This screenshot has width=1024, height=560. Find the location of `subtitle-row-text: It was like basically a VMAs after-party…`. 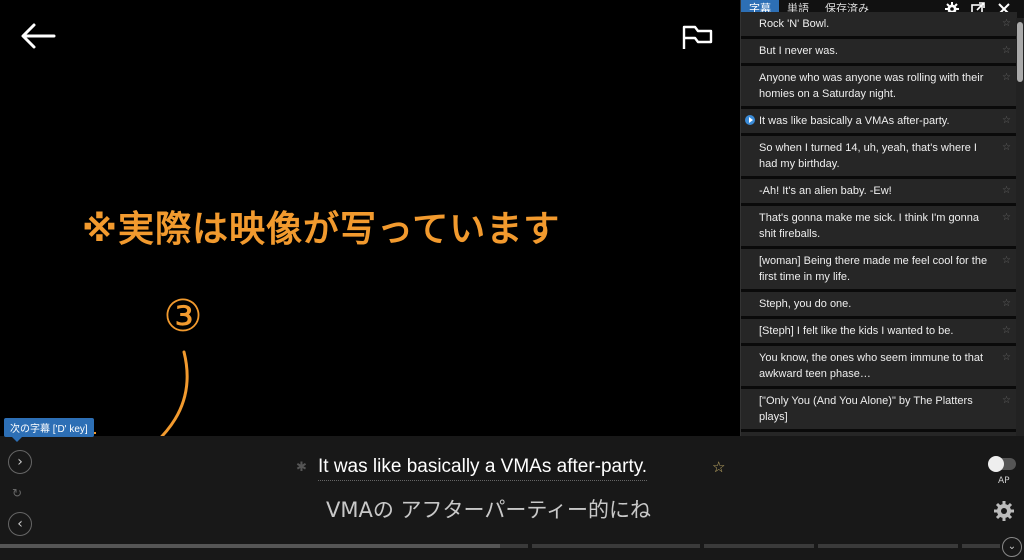

subtitle-row-text: It was like basically a VMAs after-party… is located at coordinates (854, 121).